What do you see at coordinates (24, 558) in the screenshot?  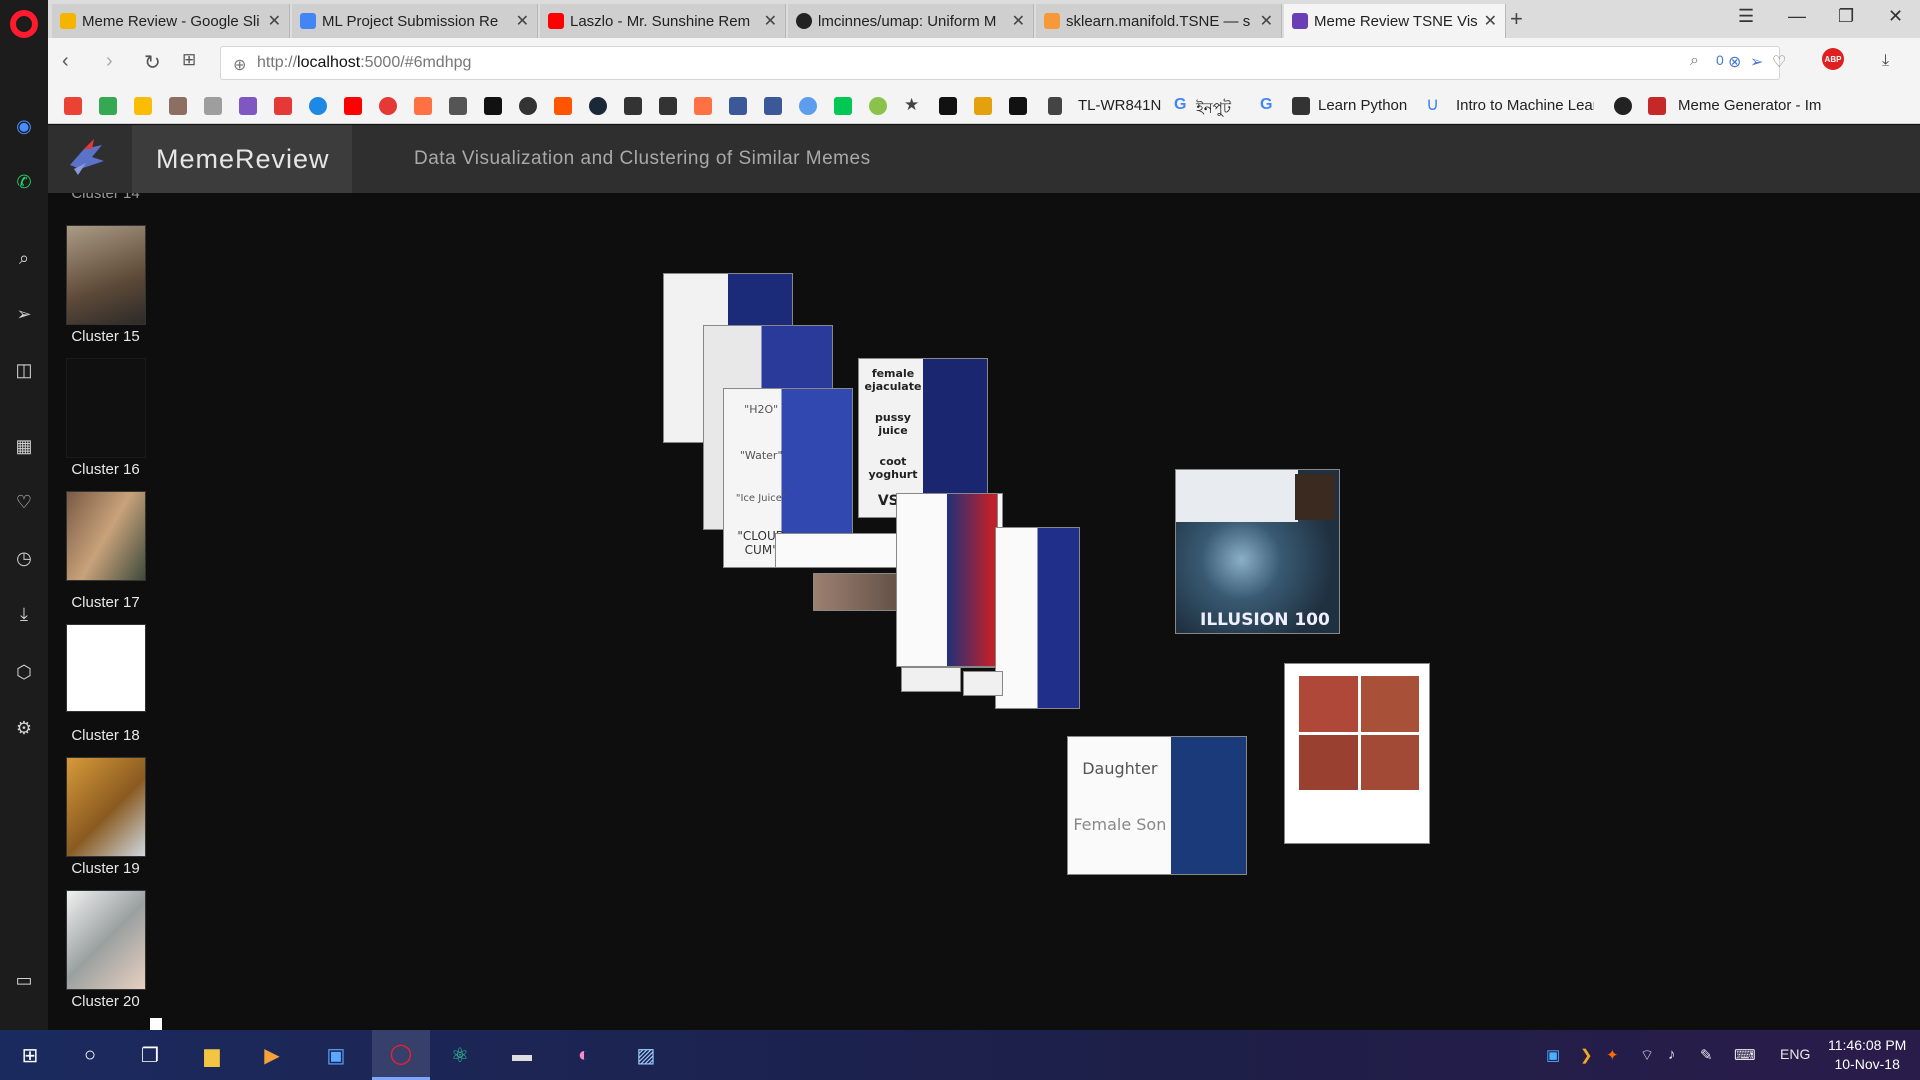 I see `history-icon: ◷` at bounding box center [24, 558].